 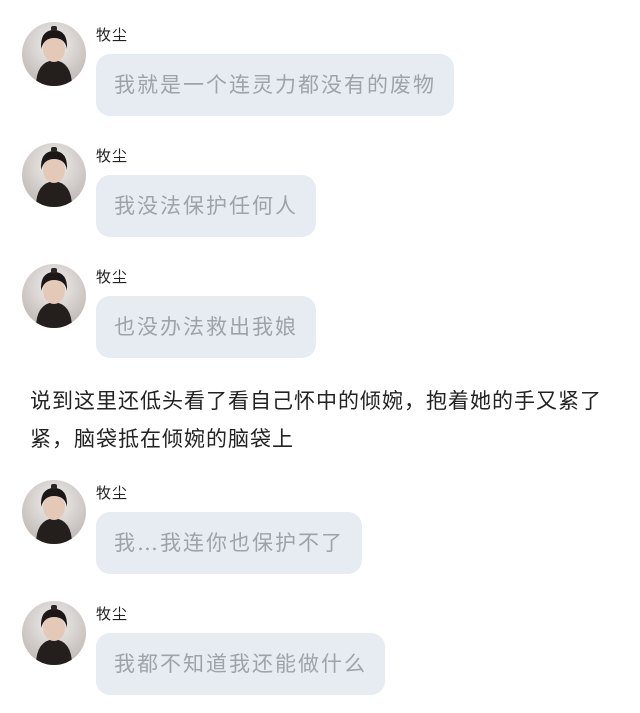 What do you see at coordinates (206, 327) in the screenshot?
I see `message-bubble: 也没办法救出我娘` at bounding box center [206, 327].